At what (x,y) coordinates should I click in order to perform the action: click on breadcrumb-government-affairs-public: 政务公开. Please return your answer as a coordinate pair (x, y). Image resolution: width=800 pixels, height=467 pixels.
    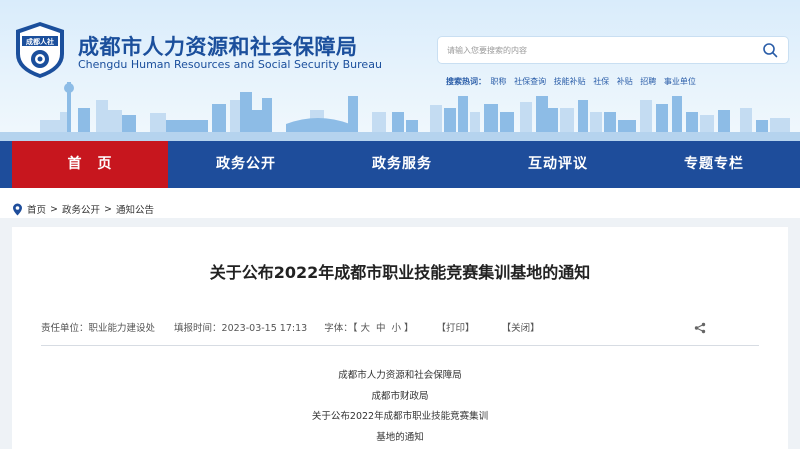
    Looking at the image, I should click on (81, 209).